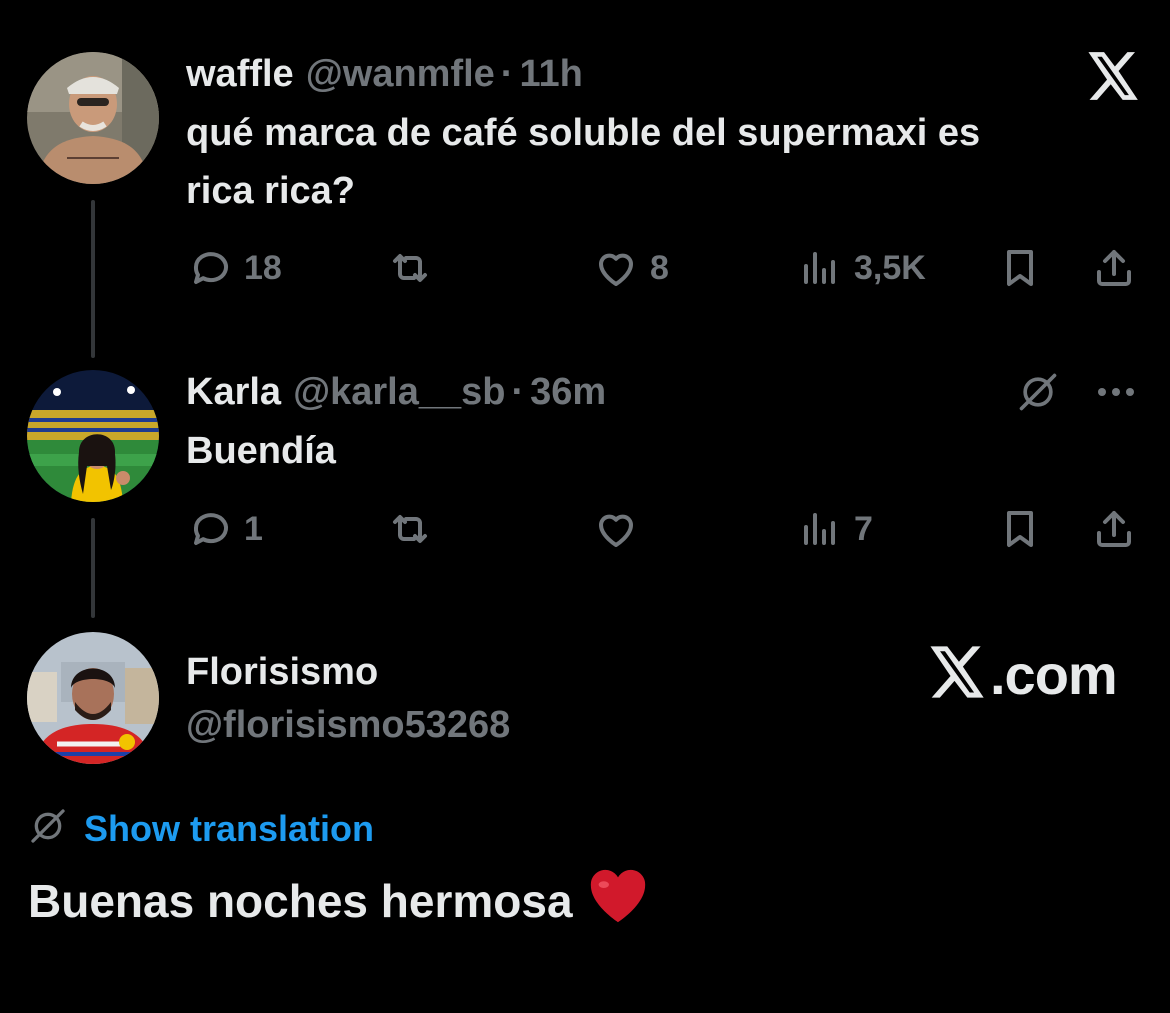 Image resolution: width=1170 pixels, height=1013 pixels. I want to click on views-button: 3,5K, so click(861, 268).